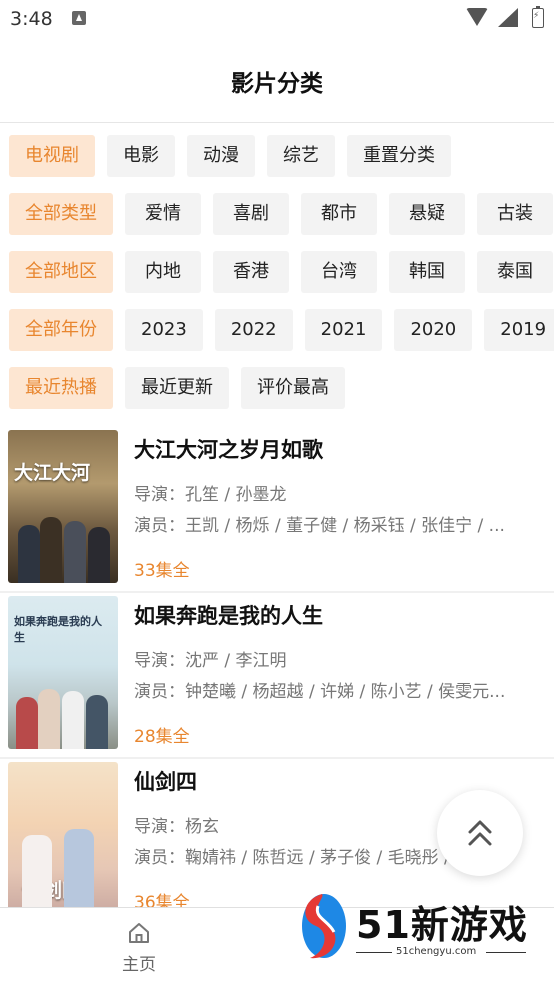 The height and width of the screenshot is (985, 554). Describe the element at coordinates (141, 156) in the screenshot. I see `chip-category-movie: 电影` at that location.